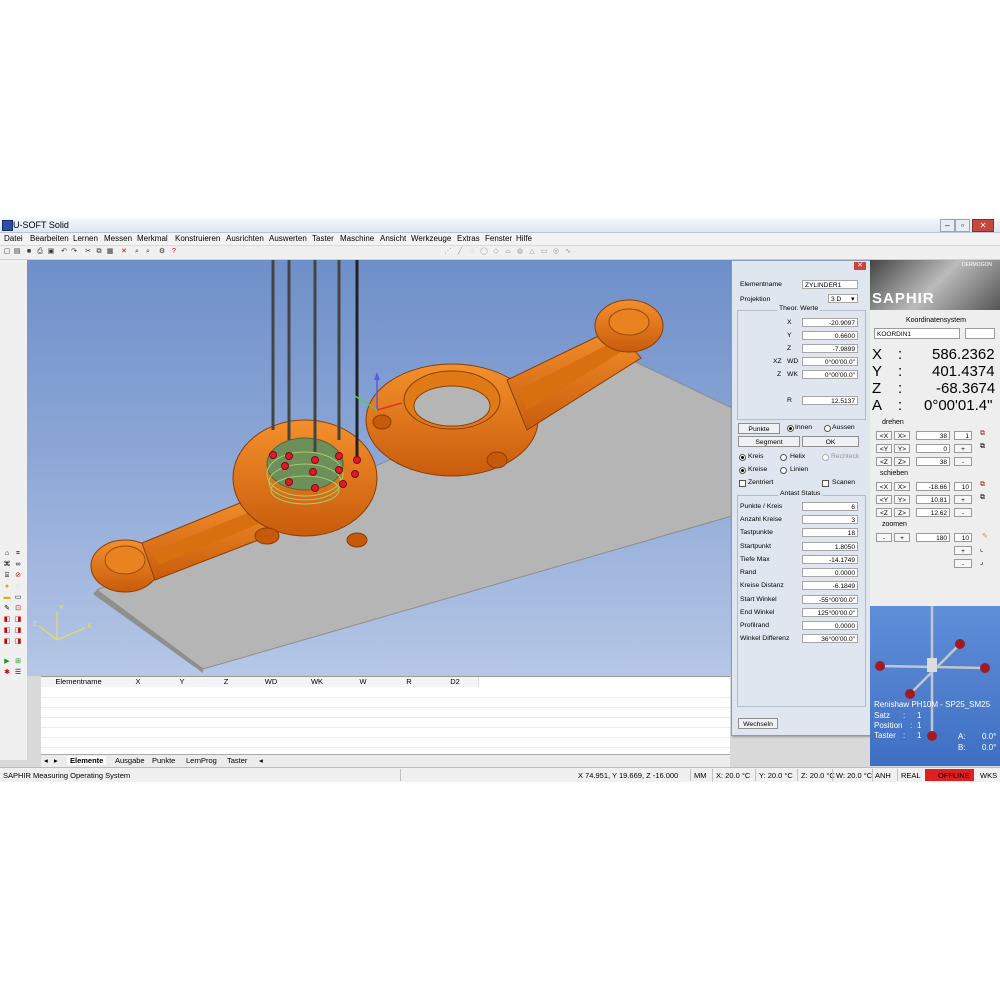  Describe the element at coordinates (163, 760) in the screenshot. I see `tab-punkte: Punkte` at that location.